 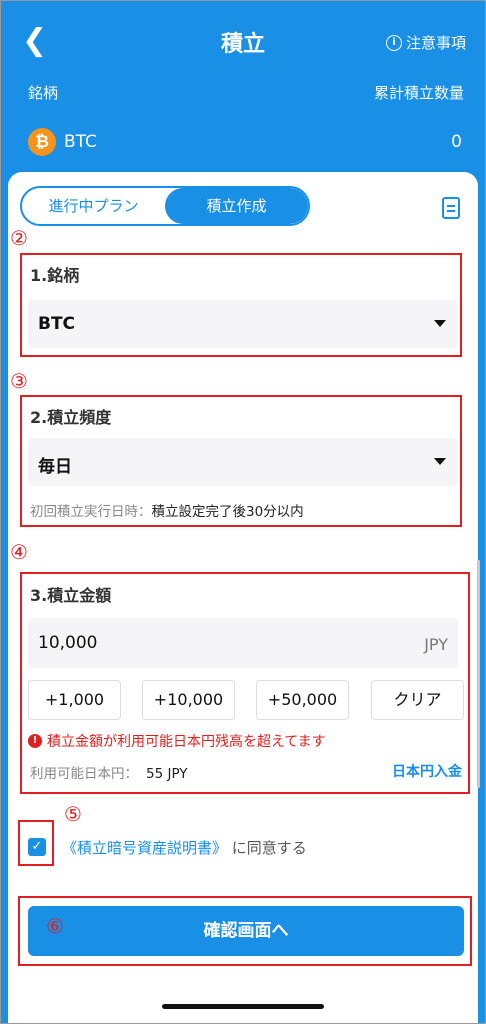 I want to click on holding-symbol: BTC, so click(x=80, y=142).